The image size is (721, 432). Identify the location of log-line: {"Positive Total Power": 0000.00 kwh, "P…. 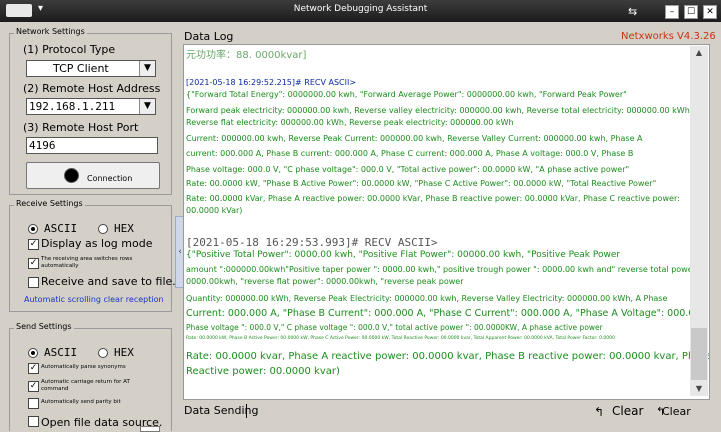
(403, 255).